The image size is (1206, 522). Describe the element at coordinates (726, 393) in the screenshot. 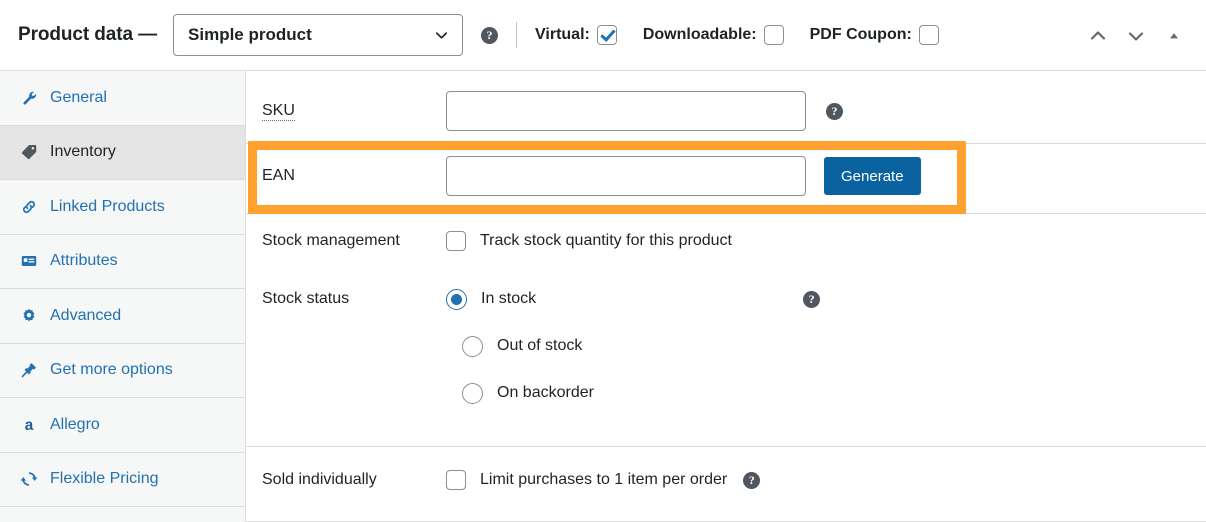

I see `stock-status-row-on-backorder: On backorder` at that location.